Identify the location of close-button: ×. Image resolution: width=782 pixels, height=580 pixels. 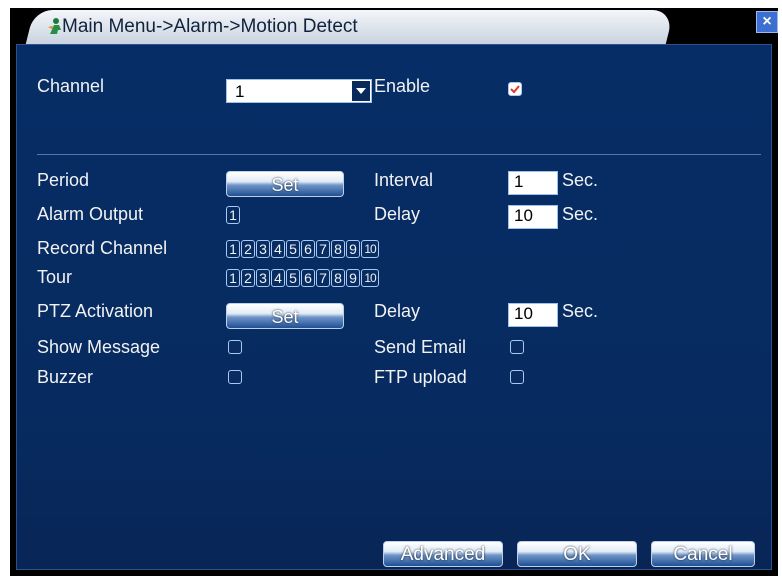
(767, 22).